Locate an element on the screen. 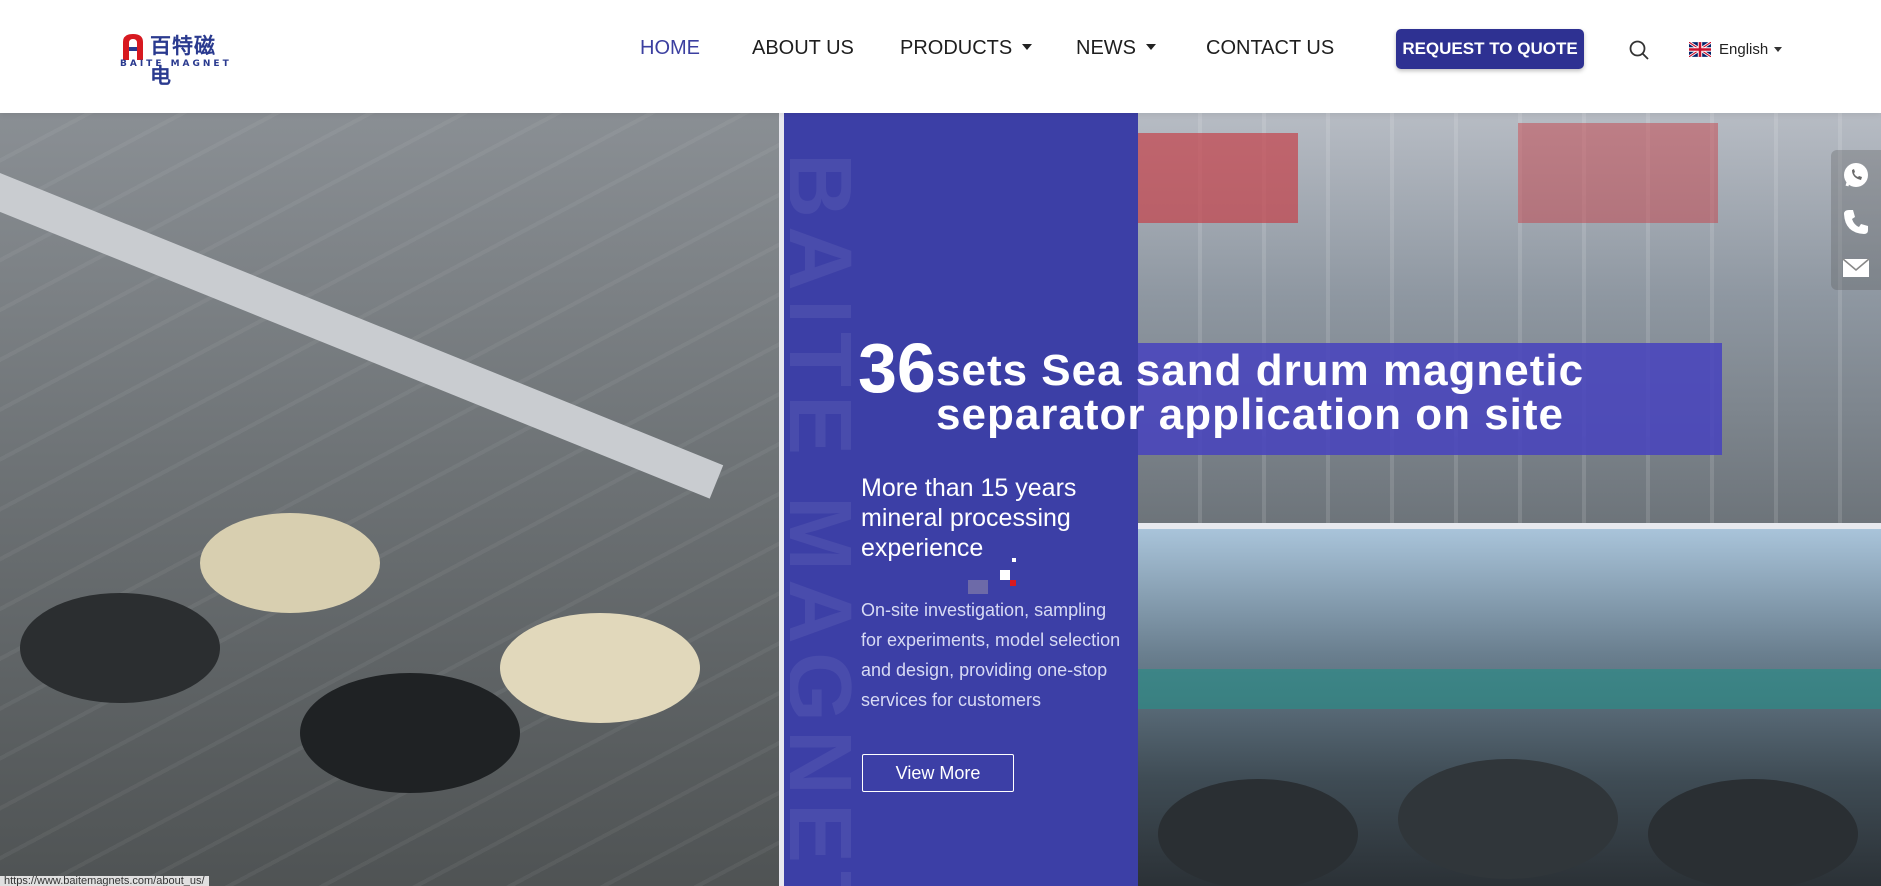  email-icon is located at coordinates (1856, 268).